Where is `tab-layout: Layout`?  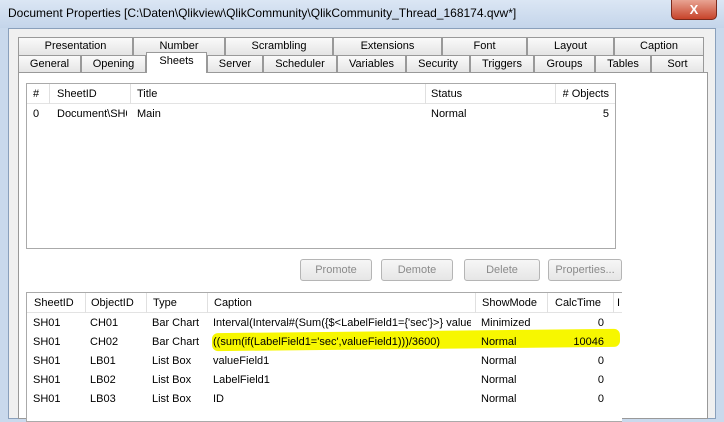 tab-layout: Layout is located at coordinates (570, 46).